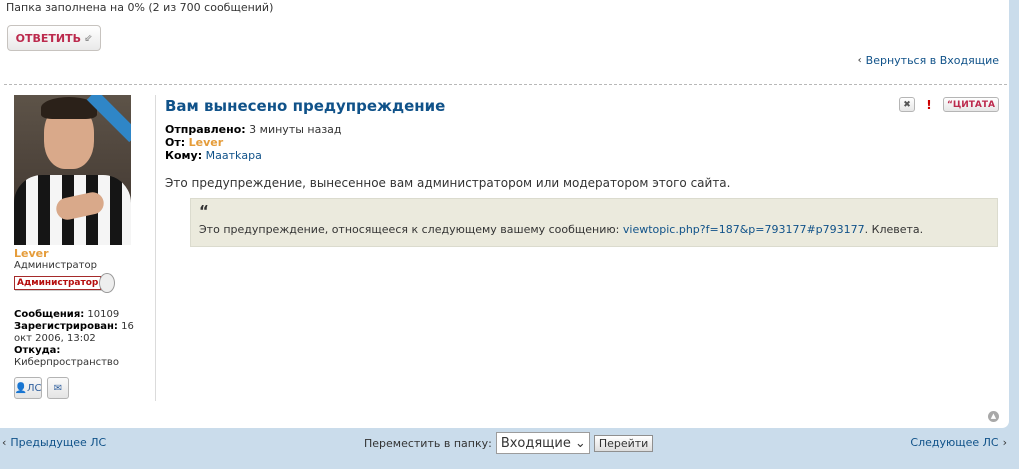 The width and height of the screenshot is (1019, 469). Describe the element at coordinates (204, 211) in the screenshot. I see `quote-mark-icon: “` at that location.